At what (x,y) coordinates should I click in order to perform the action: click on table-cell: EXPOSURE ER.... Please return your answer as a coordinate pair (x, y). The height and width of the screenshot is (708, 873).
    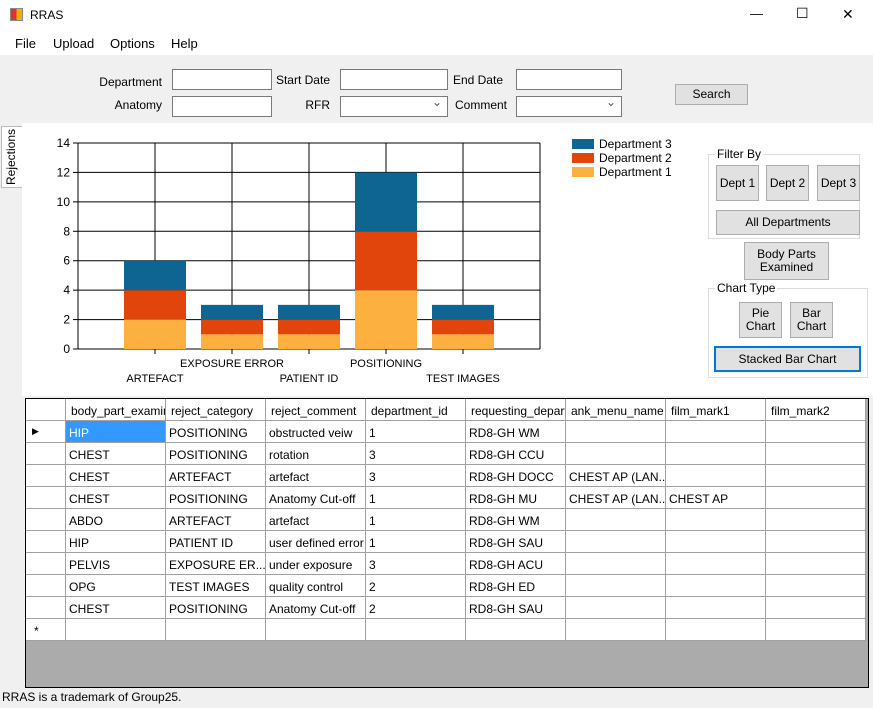
    Looking at the image, I should click on (216, 564).